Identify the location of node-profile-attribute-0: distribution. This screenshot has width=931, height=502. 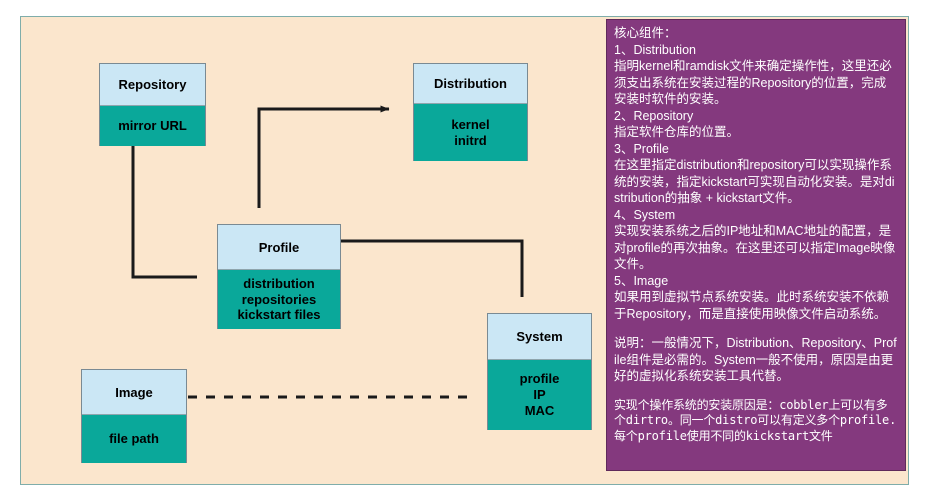
(279, 283).